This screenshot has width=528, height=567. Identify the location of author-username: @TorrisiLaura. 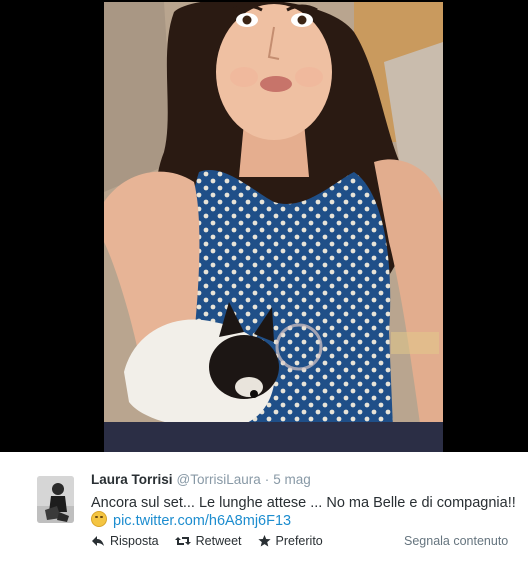
(219, 479).